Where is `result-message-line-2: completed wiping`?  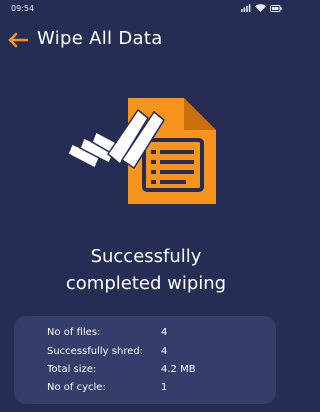 result-message-line-2: completed wiping is located at coordinates (146, 283).